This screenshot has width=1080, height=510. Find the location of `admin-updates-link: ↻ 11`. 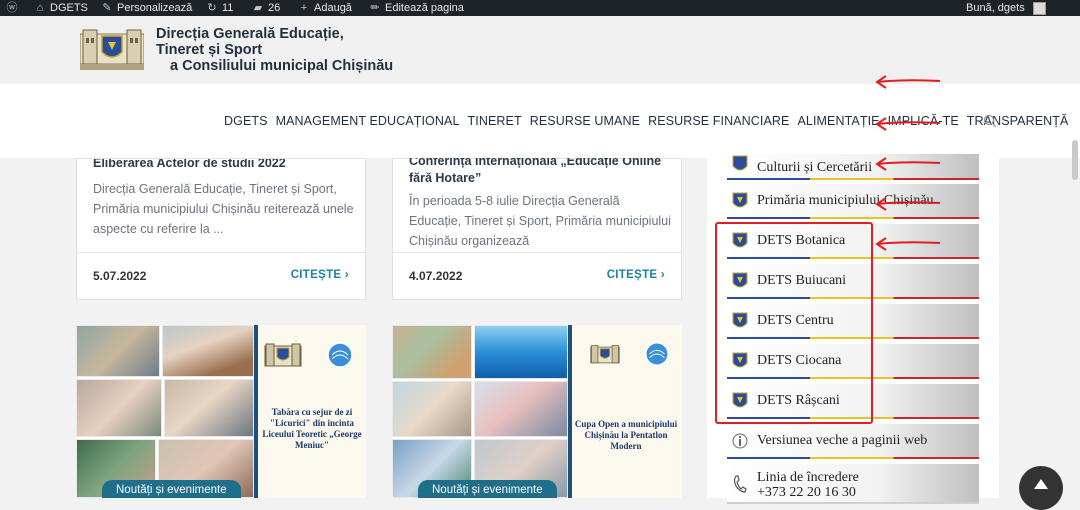

admin-updates-link: ↻ 11 is located at coordinates (219, 8).